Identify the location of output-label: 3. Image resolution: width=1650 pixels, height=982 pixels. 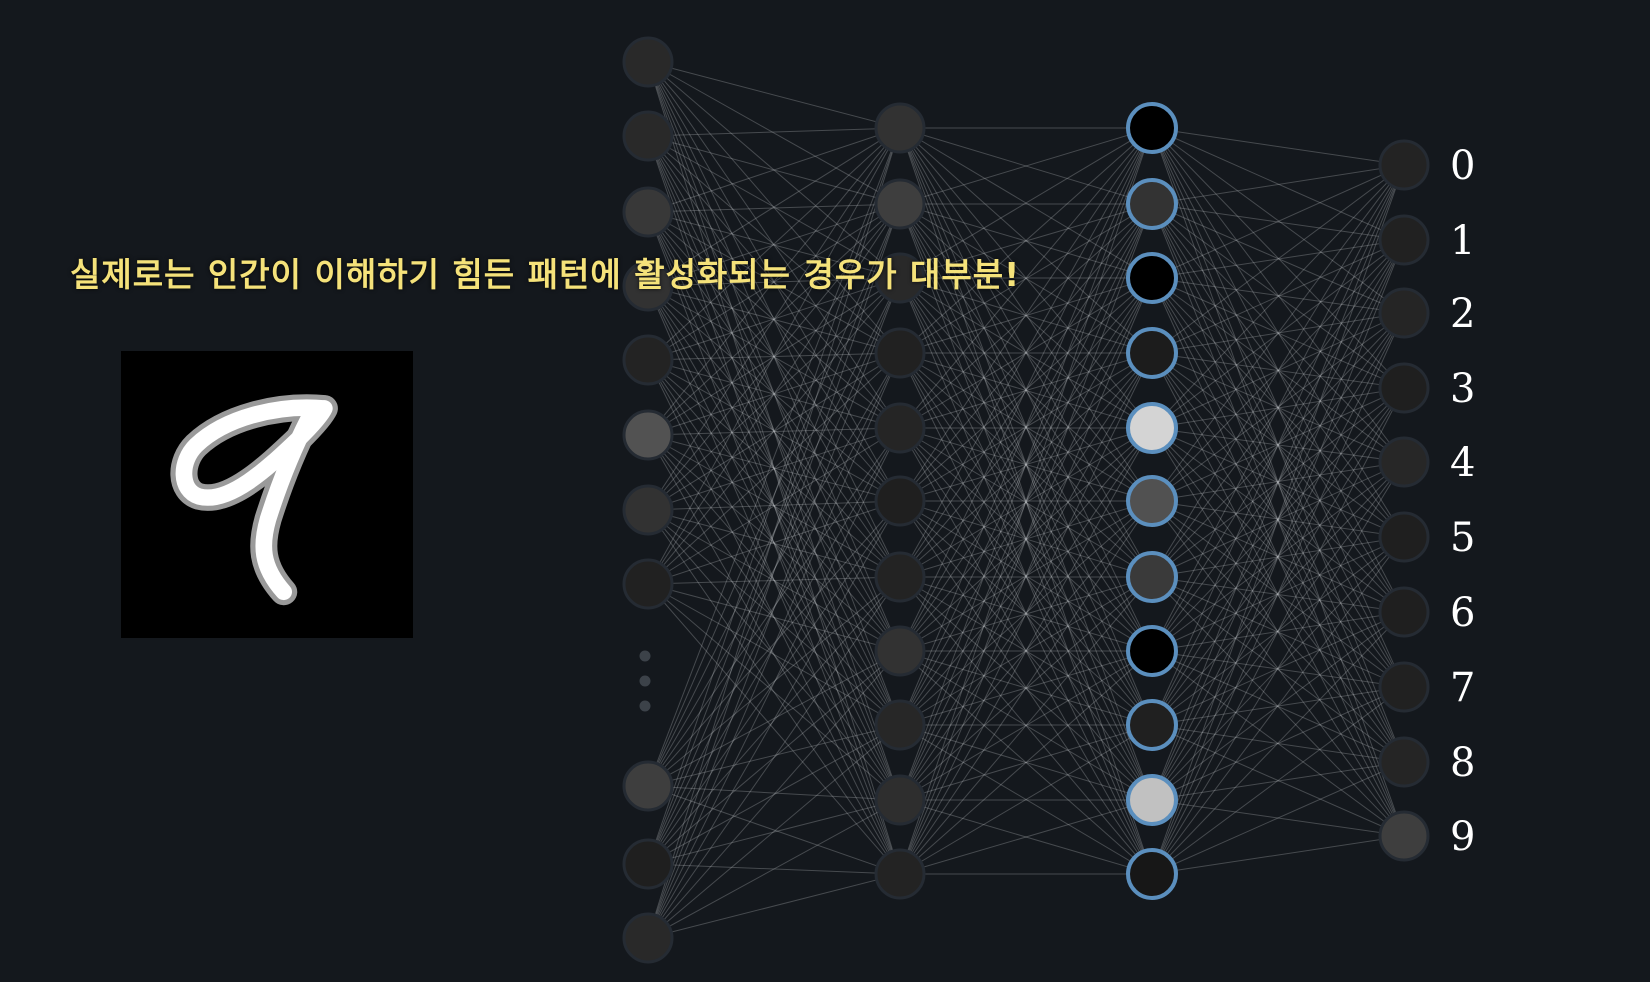
(1462, 389).